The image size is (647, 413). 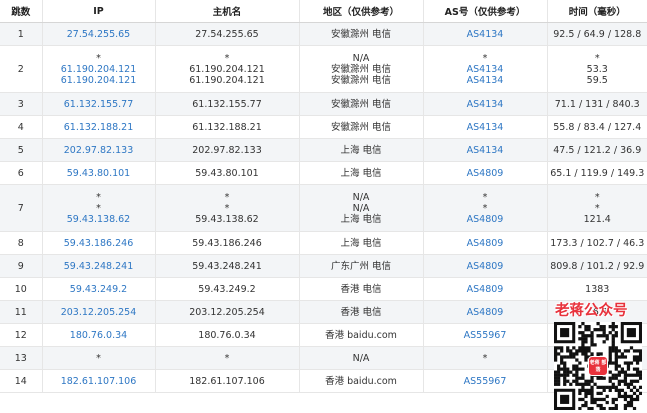 I want to click on cell-ip-value-link: 61.132.188.21, so click(x=99, y=127).